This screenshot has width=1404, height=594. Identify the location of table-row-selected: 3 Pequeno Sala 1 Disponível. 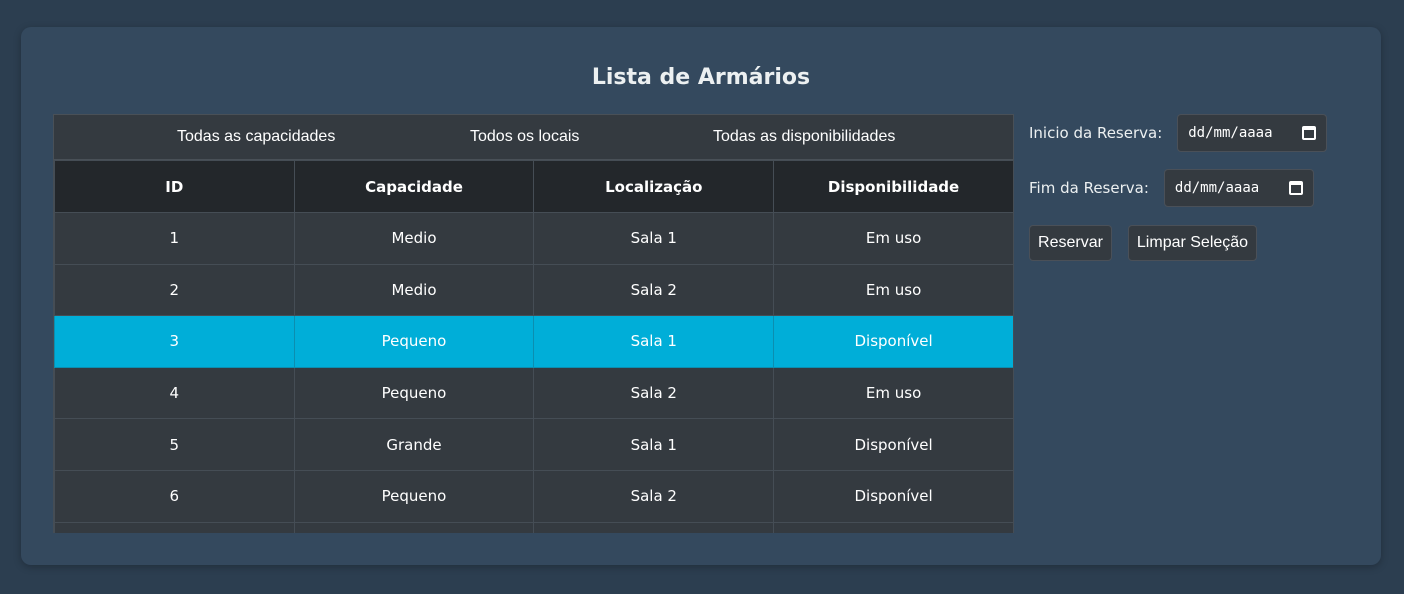
(533, 341).